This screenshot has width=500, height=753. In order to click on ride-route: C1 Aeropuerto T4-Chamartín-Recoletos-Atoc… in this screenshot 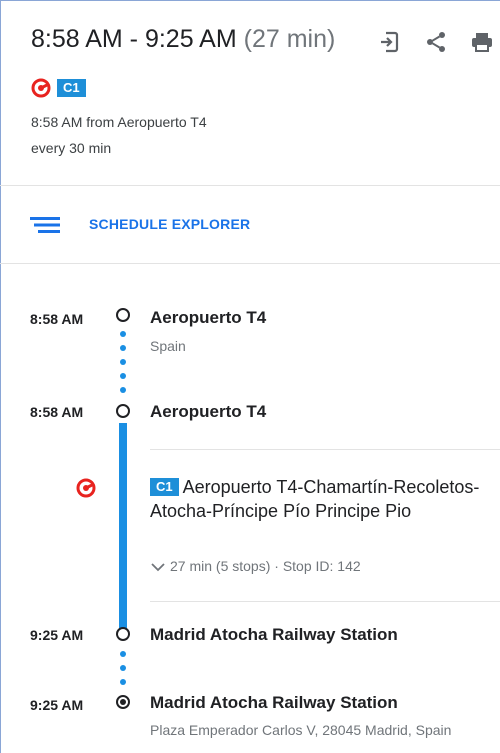, I will do `click(322, 499)`.